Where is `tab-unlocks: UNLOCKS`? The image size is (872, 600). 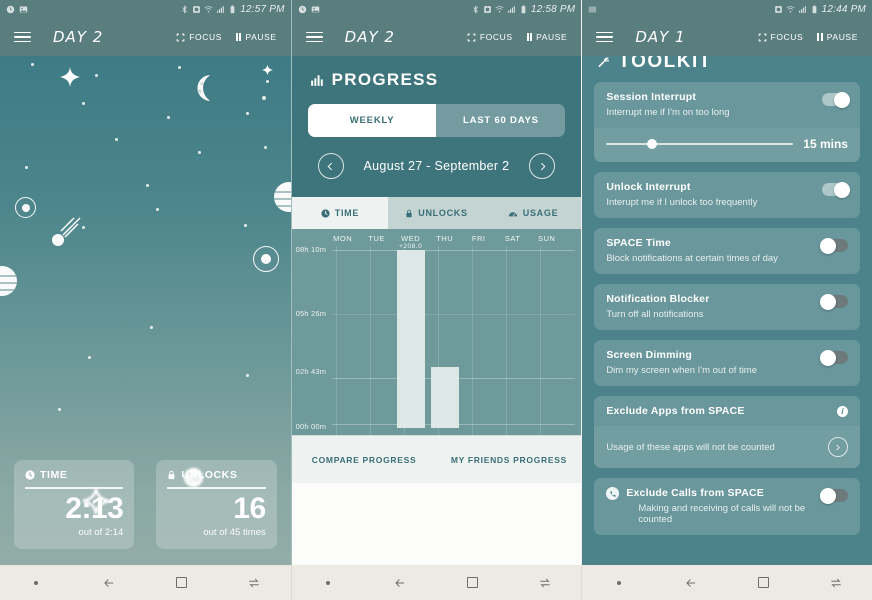
tab-unlocks: UNLOCKS is located at coordinates (436, 213).